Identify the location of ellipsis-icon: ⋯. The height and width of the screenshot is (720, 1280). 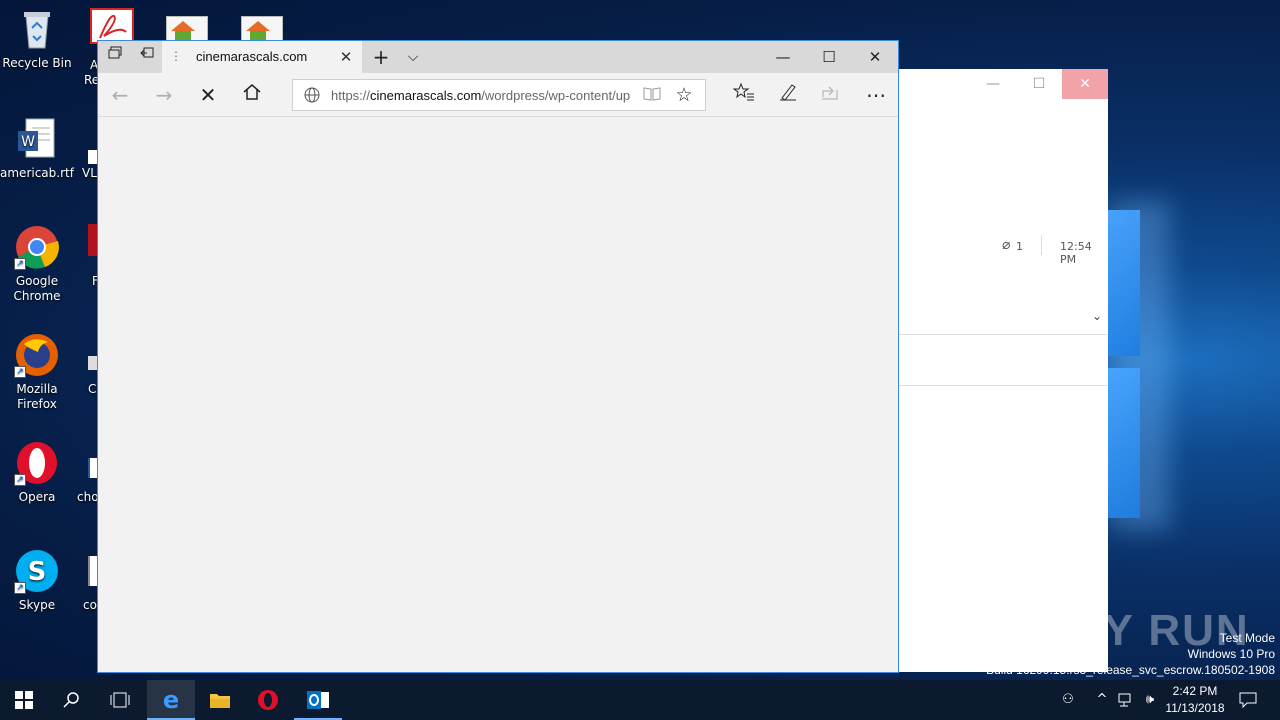
(876, 95).